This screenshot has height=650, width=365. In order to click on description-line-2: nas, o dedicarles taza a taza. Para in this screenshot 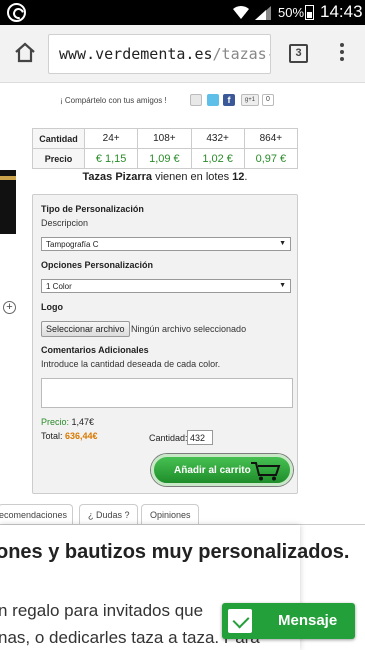, I will do `click(130, 637)`.